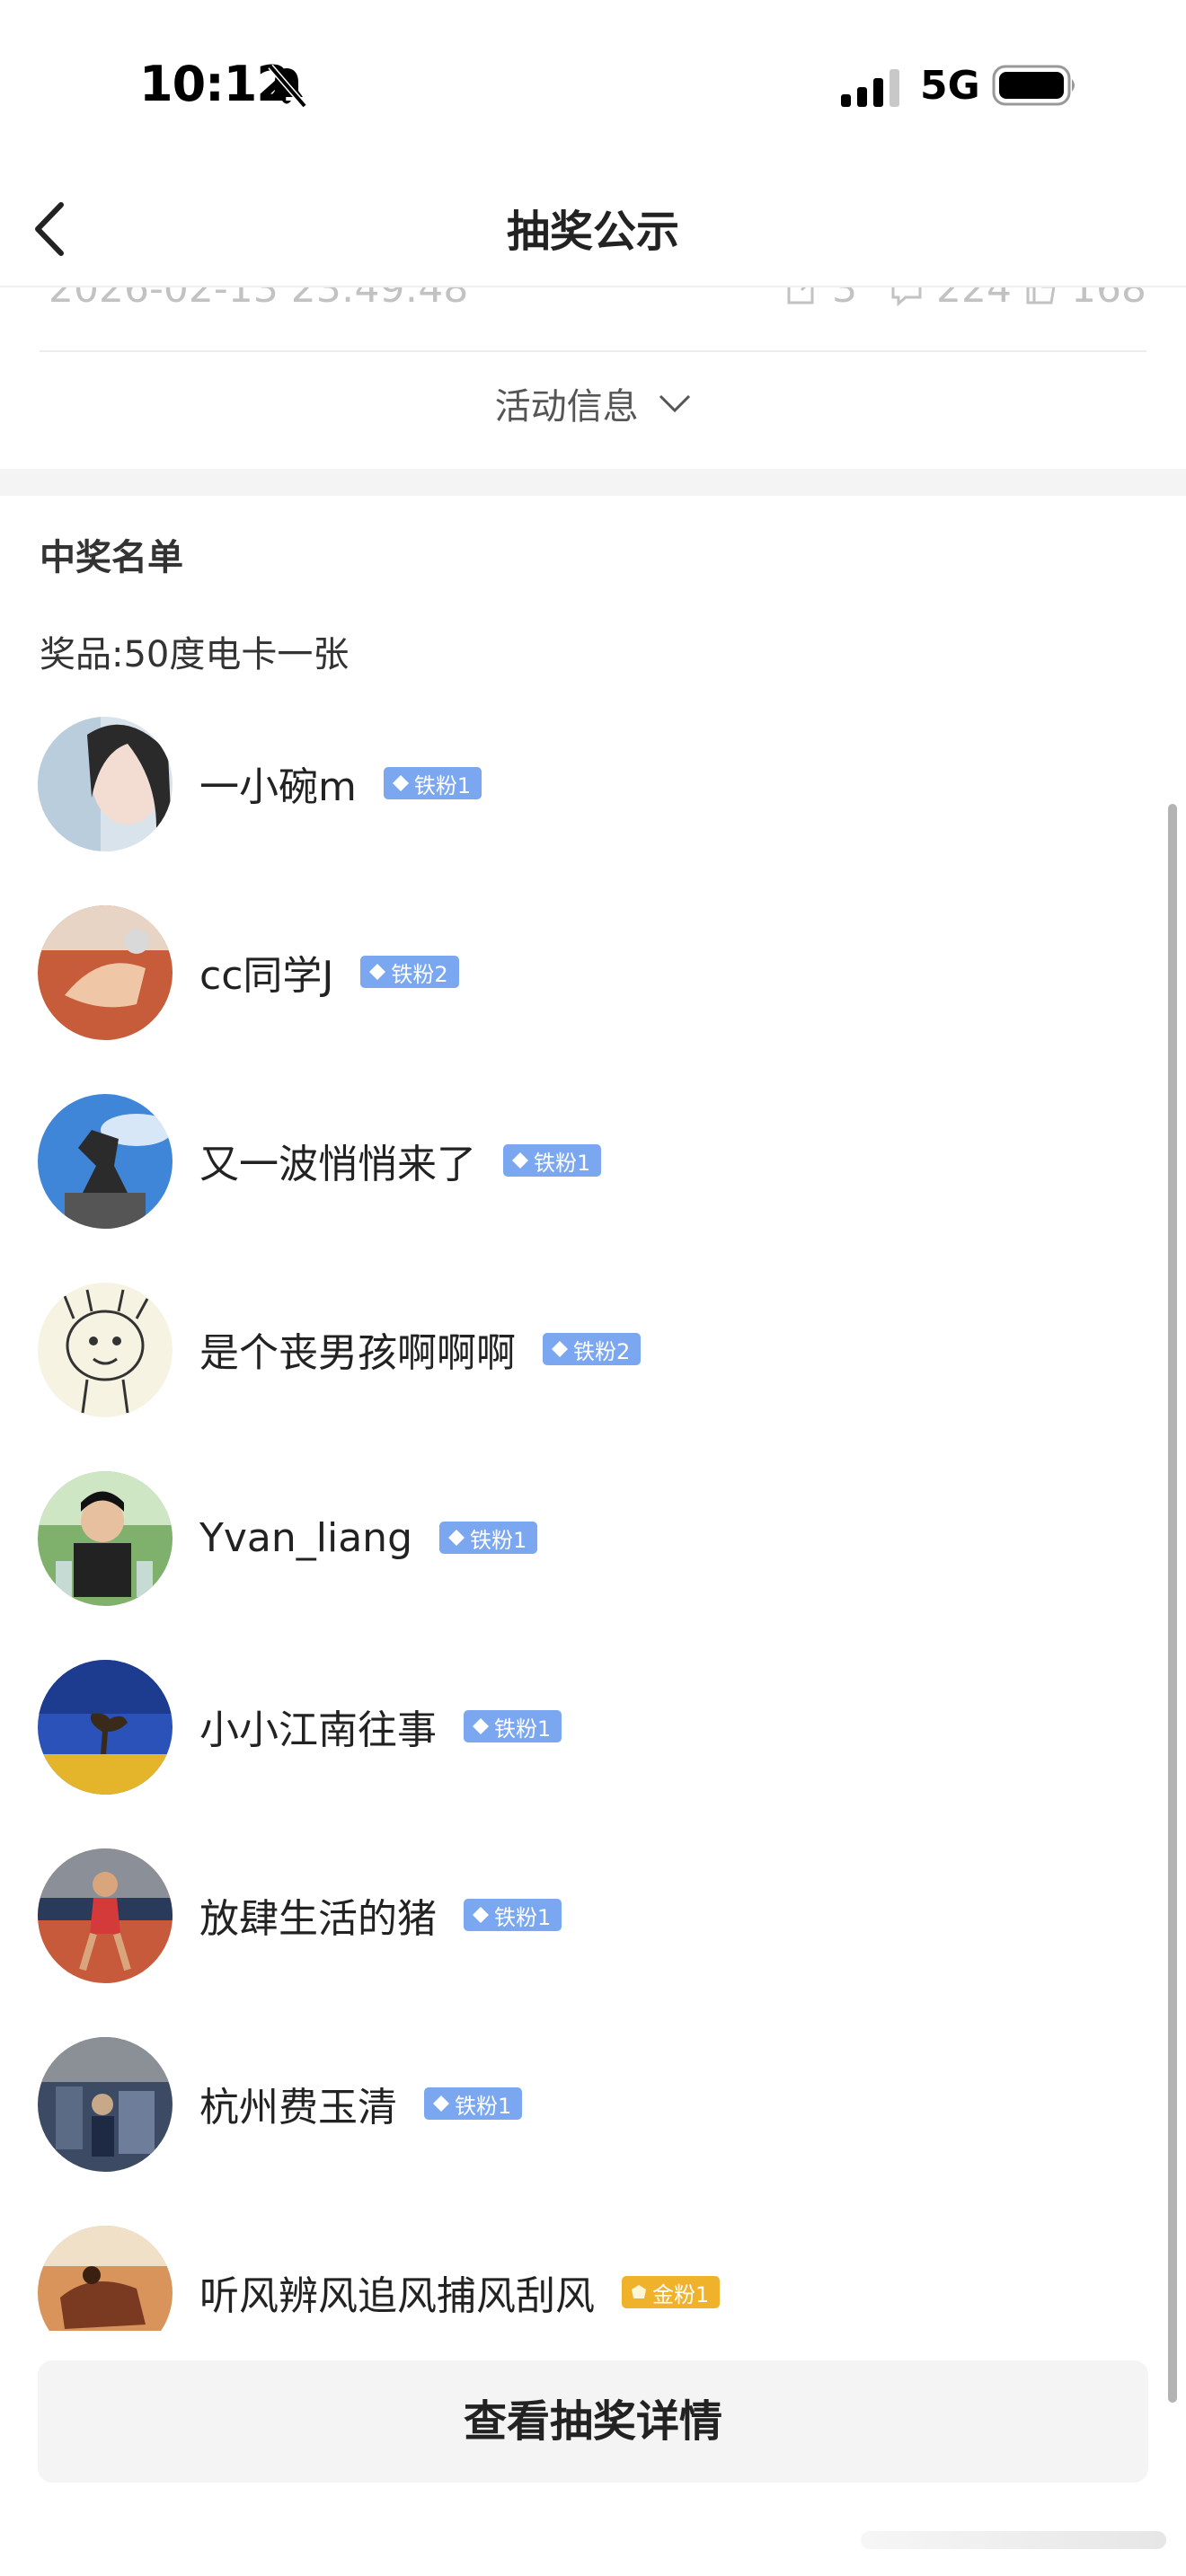  Describe the element at coordinates (298, 2103) in the screenshot. I see `winner-name: 杭州费玉清` at that location.